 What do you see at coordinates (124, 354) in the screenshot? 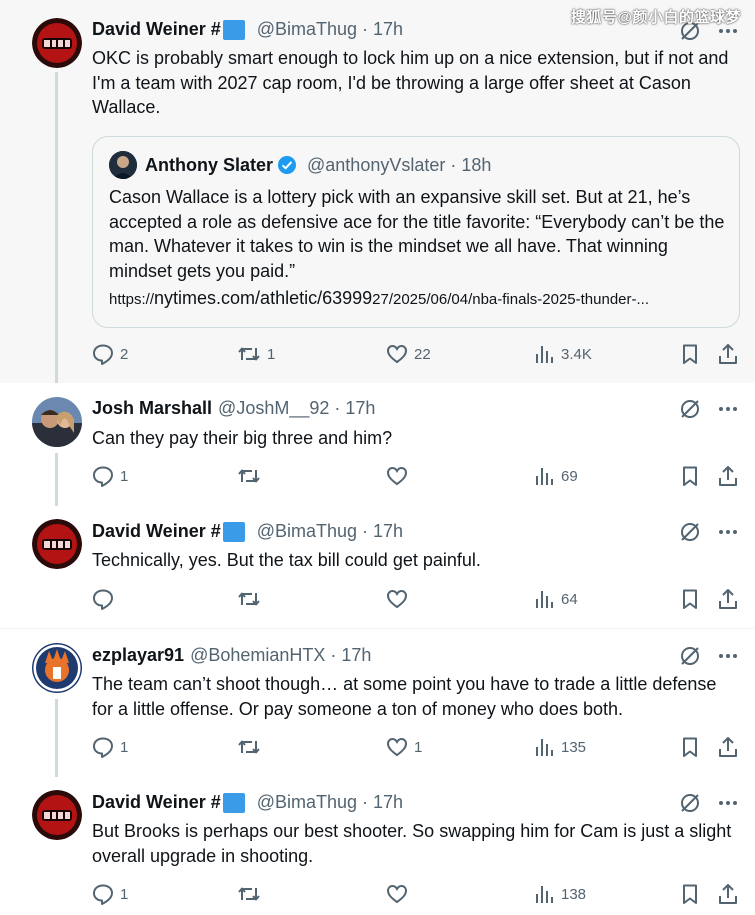
I see `reply-count: 2` at bounding box center [124, 354].